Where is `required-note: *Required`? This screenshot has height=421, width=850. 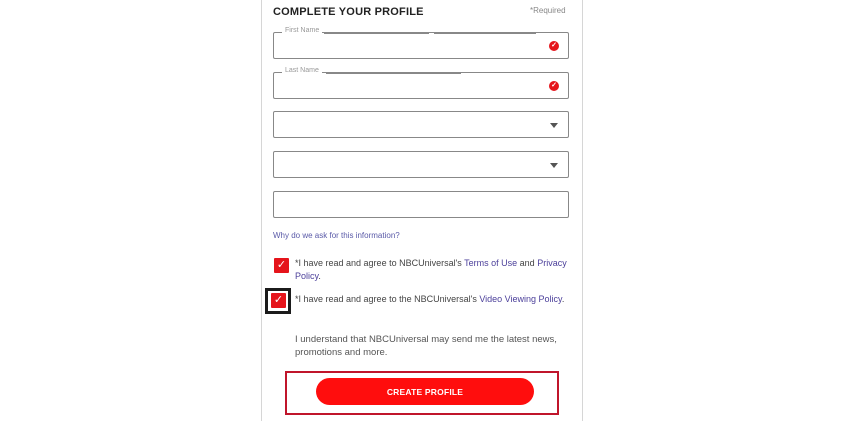
required-note: *Required is located at coordinates (548, 10).